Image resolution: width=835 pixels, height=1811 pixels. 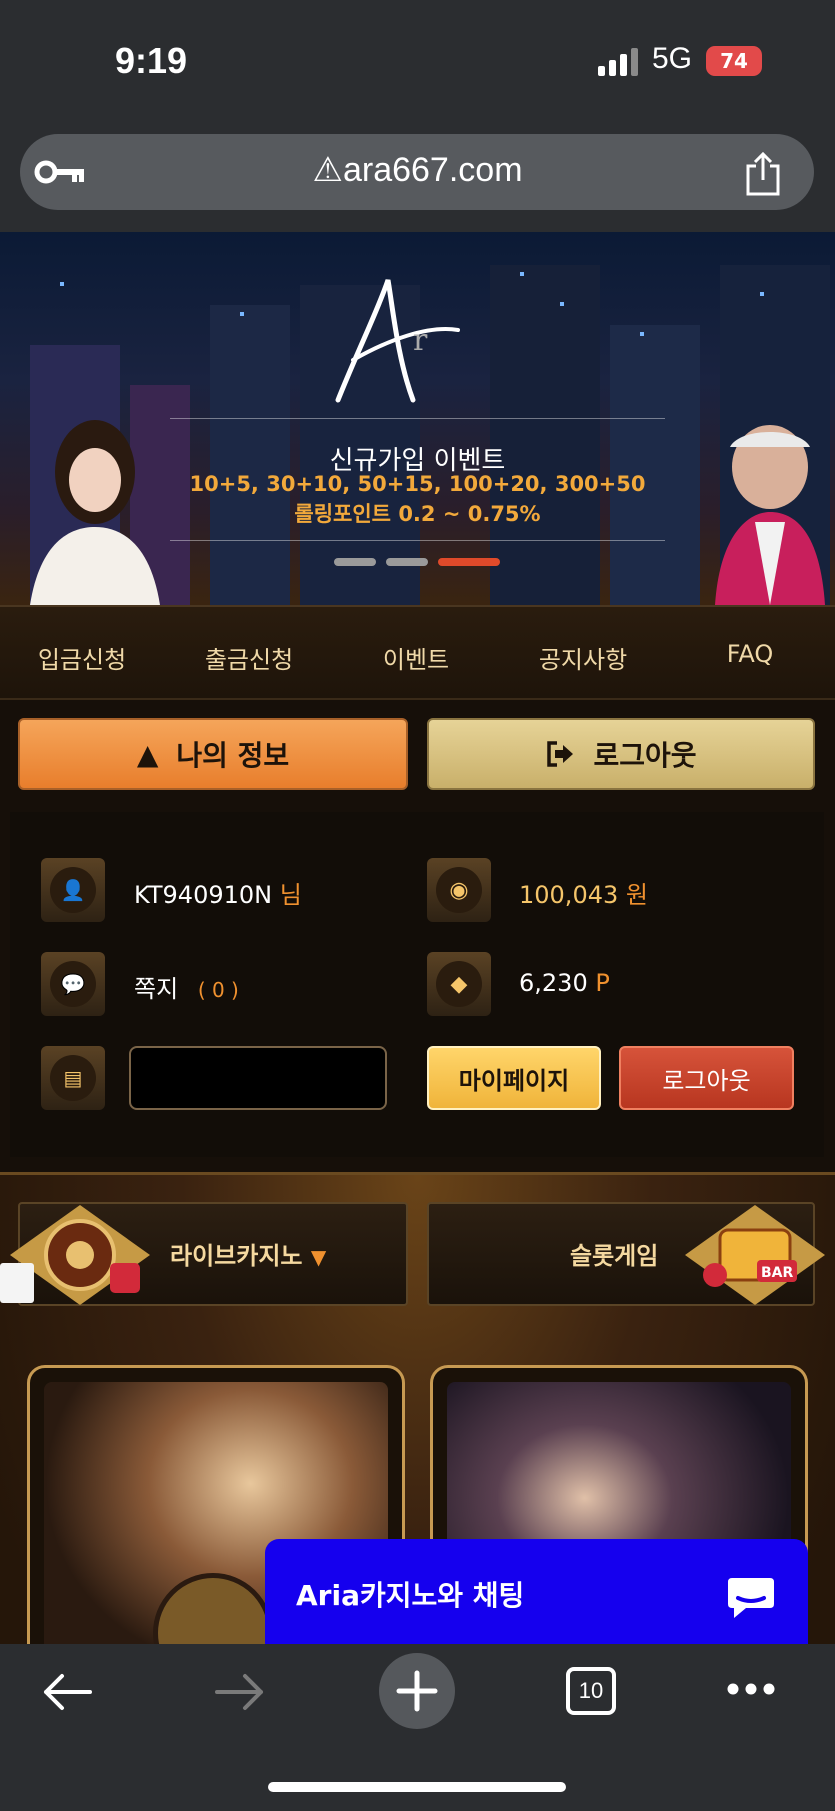 I want to click on chat-widget-label: Aria카지노와 채팅, so click(x=410, y=1594).